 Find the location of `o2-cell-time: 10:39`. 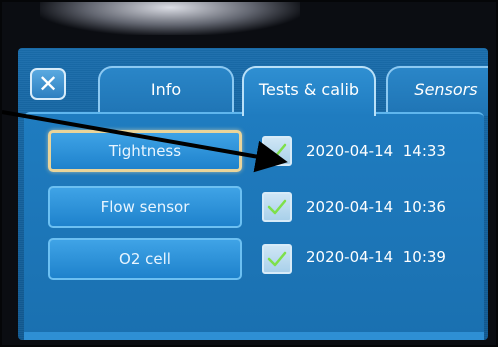

o2-cell-time: 10:39 is located at coordinates (424, 257).